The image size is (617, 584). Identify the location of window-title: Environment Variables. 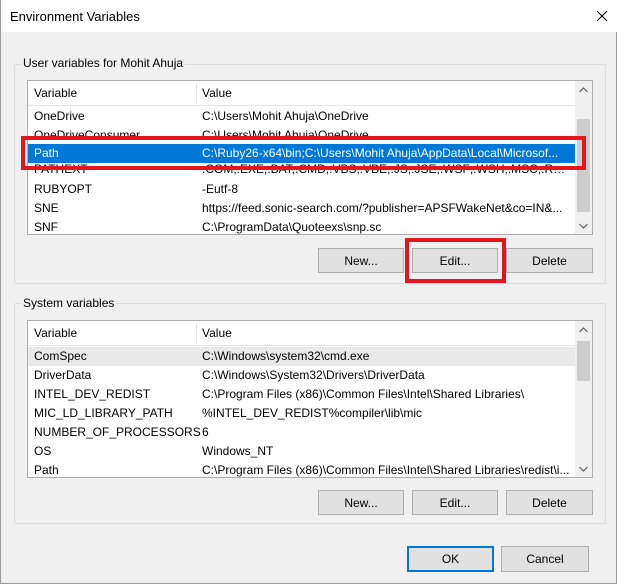
(75, 16).